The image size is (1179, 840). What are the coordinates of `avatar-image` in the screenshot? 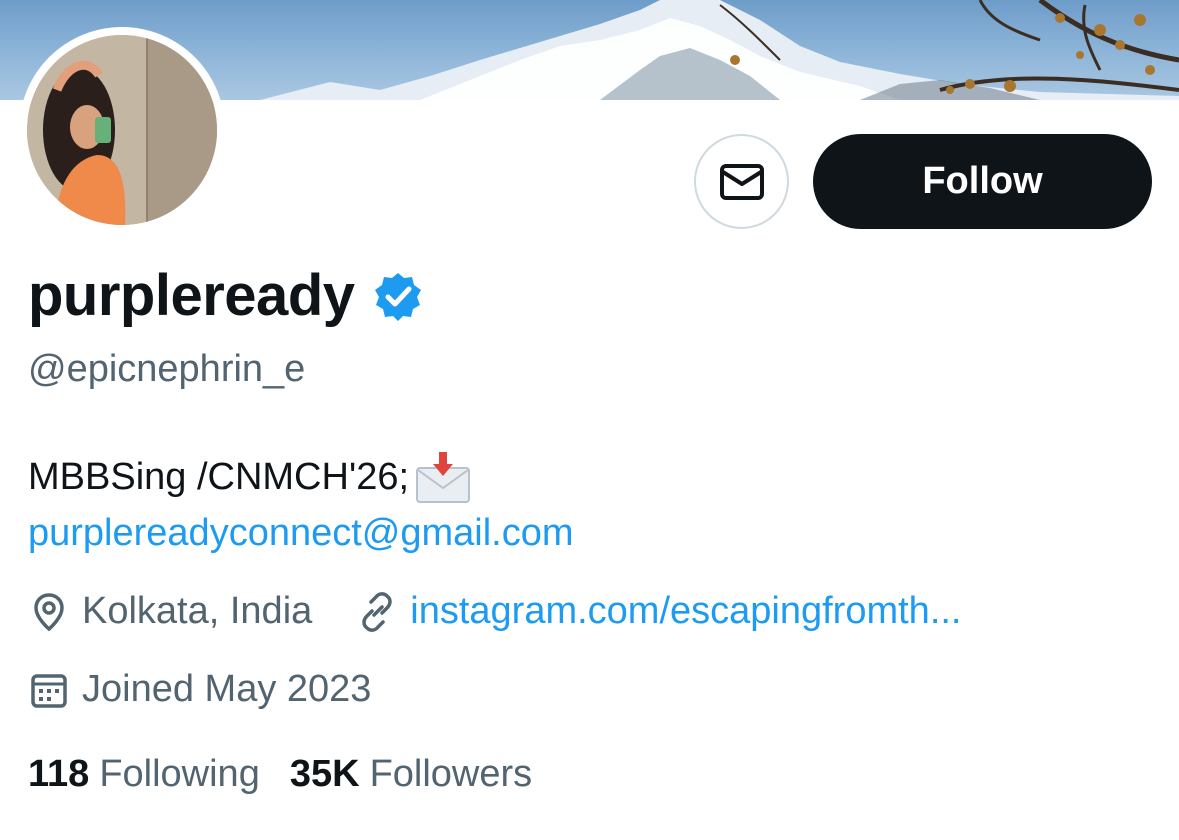 It's located at (122, 130).